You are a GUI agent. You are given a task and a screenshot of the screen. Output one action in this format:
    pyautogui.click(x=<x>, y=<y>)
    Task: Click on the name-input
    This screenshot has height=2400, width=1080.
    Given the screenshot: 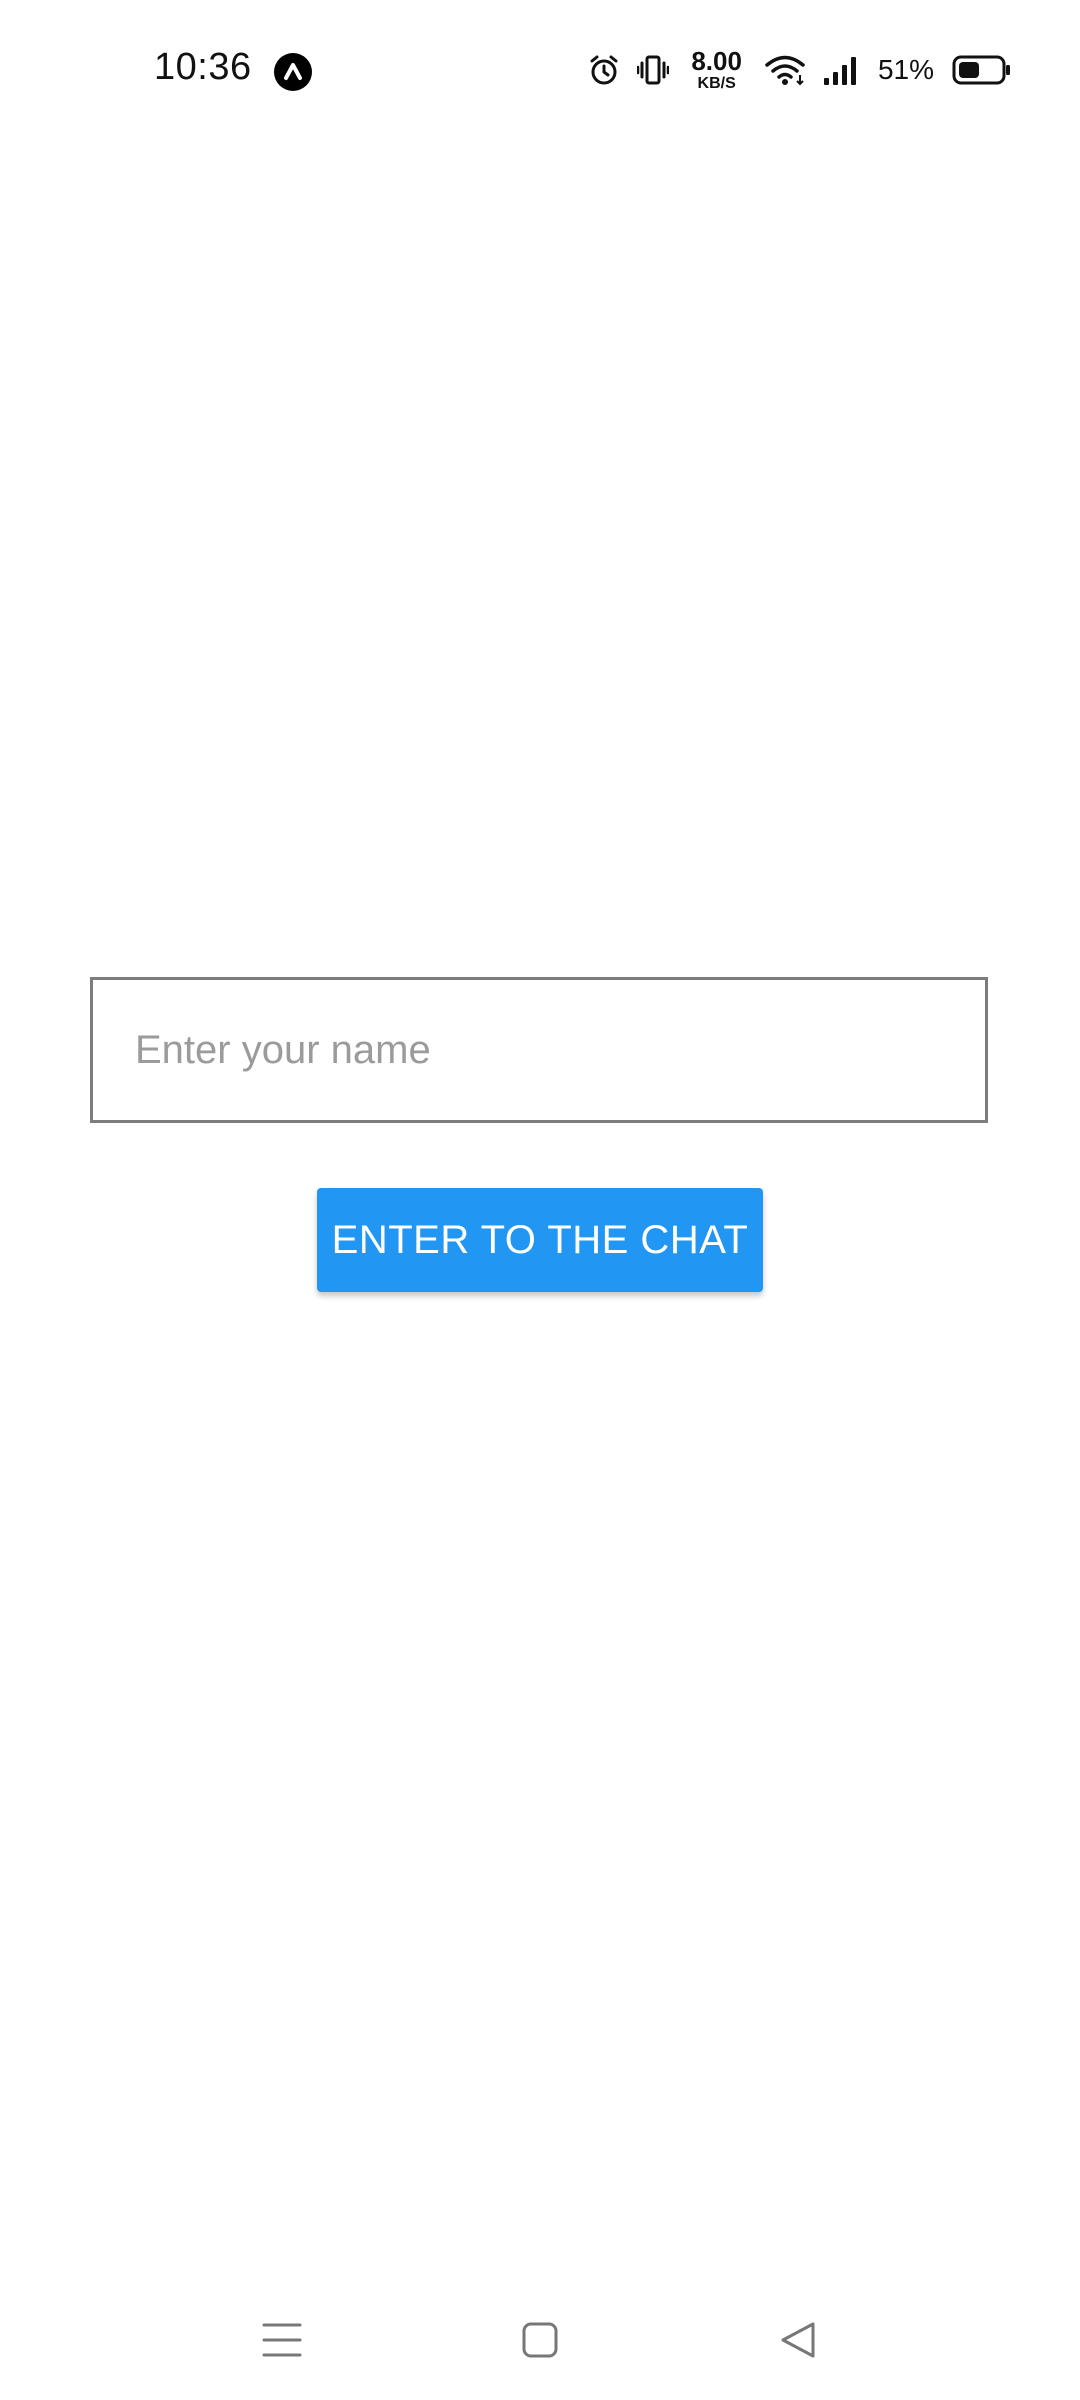 What is the action you would take?
    pyautogui.click(x=539, y=1050)
    